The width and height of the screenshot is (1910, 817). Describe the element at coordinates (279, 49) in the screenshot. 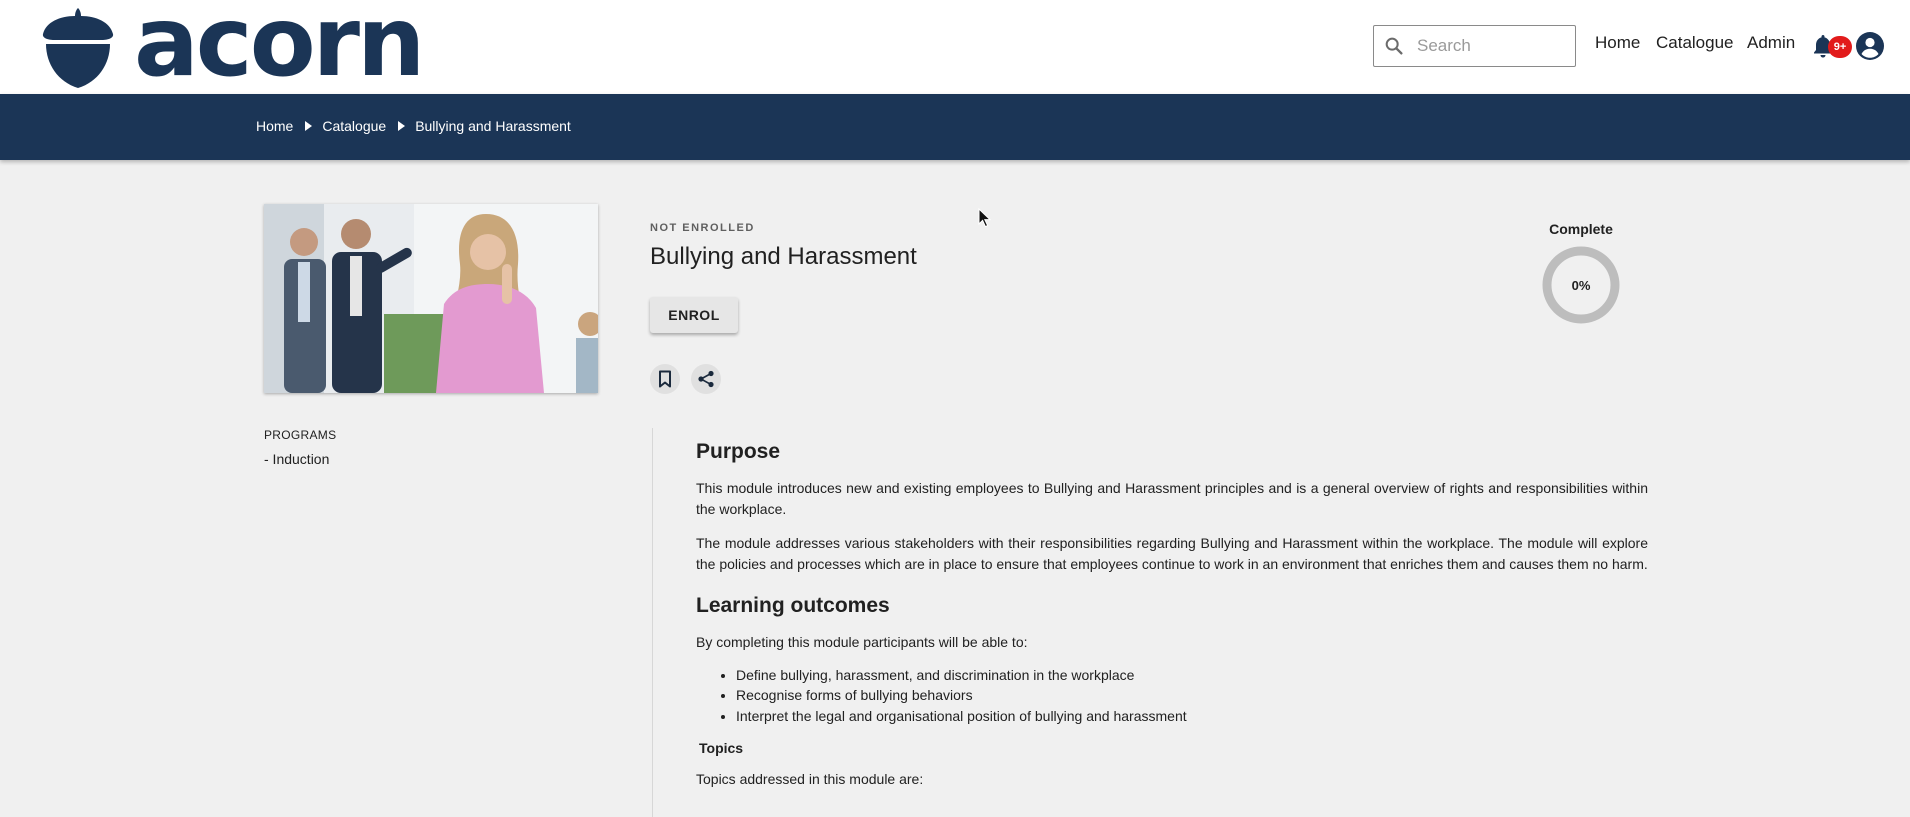

I see `brand-name: acorn` at that location.